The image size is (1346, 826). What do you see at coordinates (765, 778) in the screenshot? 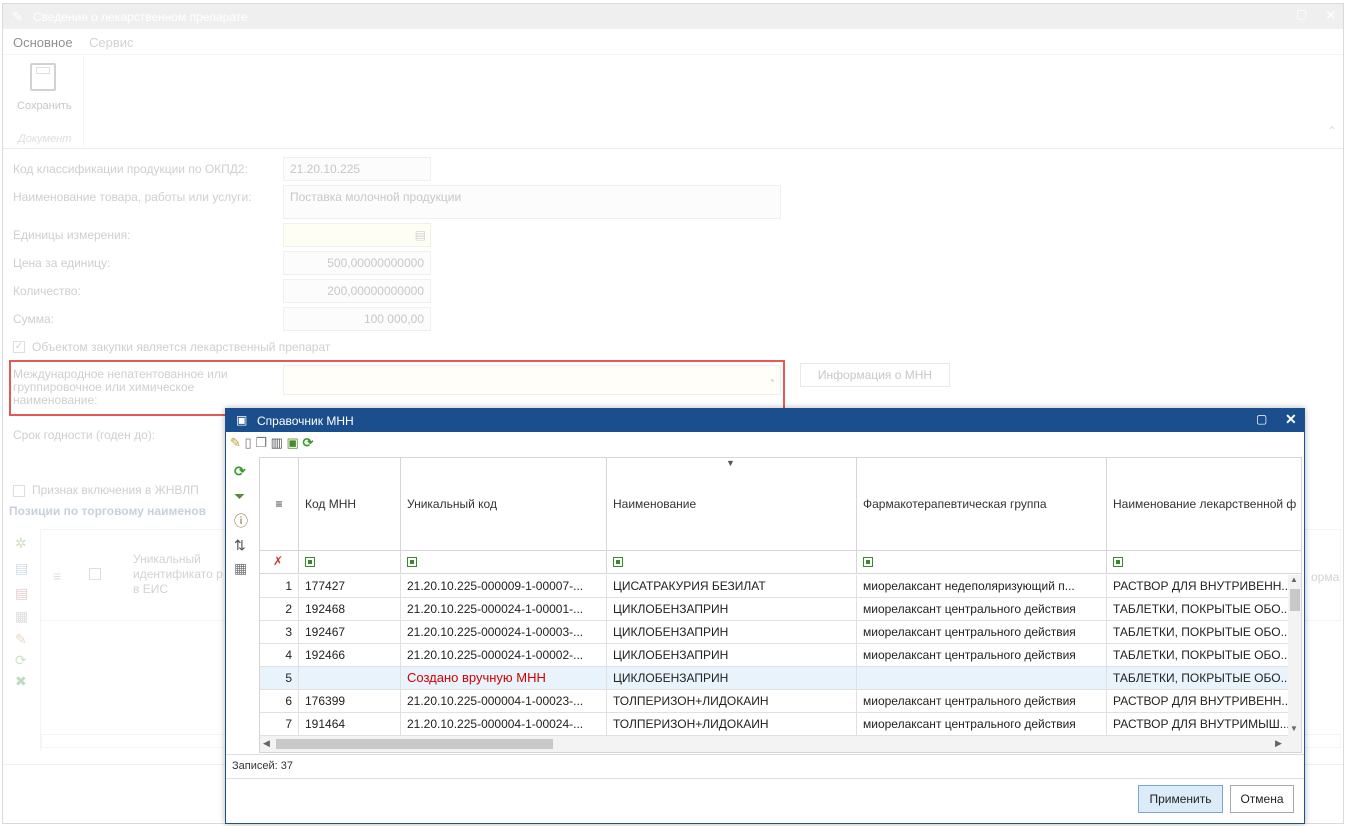
I see `footer-divider` at bounding box center [765, 778].